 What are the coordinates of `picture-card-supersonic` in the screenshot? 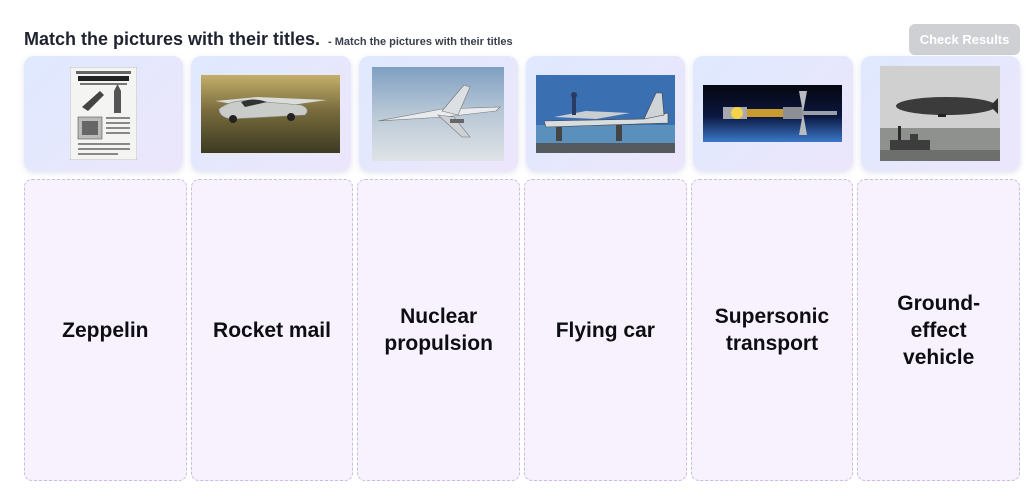 It's located at (438, 113).